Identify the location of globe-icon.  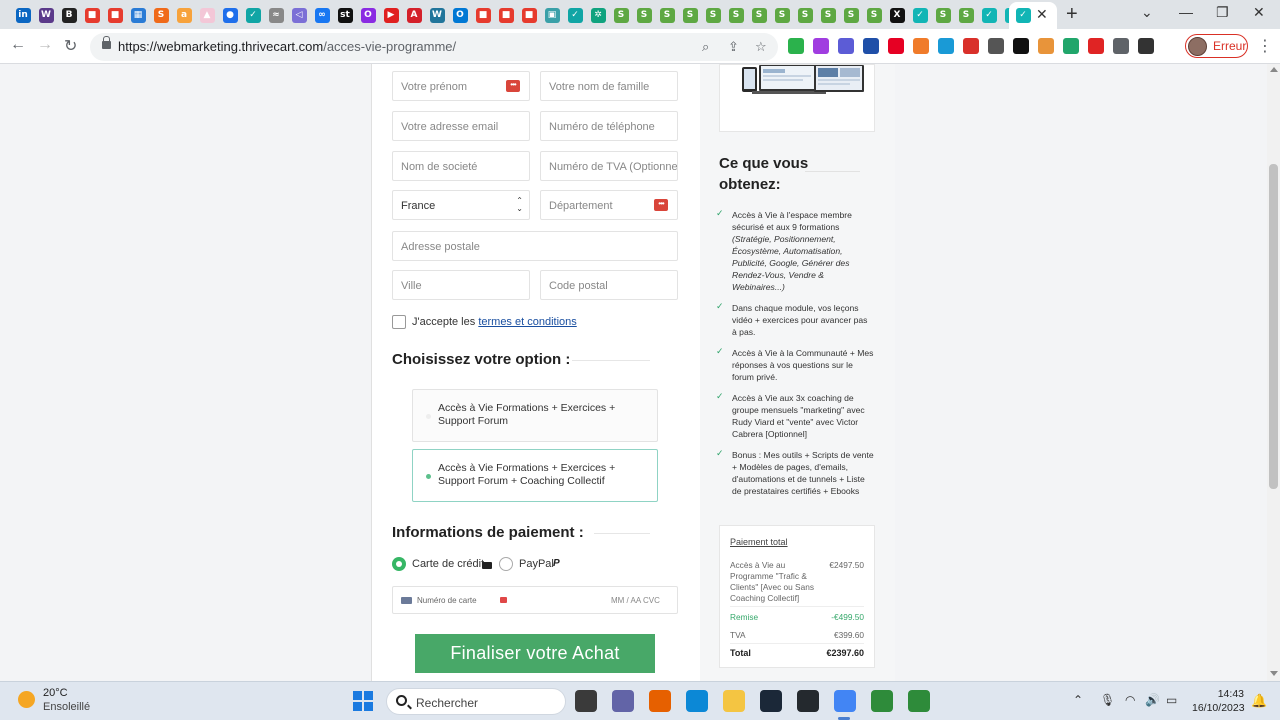
(1046, 46).